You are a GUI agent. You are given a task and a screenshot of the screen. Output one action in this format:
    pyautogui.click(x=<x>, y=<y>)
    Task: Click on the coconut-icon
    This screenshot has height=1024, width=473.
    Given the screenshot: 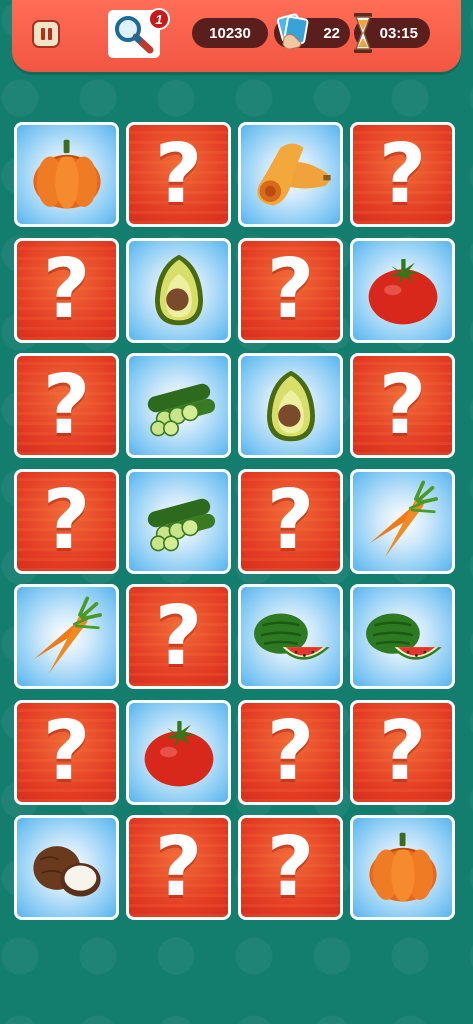 What is the action you would take?
    pyautogui.click(x=67, y=868)
    